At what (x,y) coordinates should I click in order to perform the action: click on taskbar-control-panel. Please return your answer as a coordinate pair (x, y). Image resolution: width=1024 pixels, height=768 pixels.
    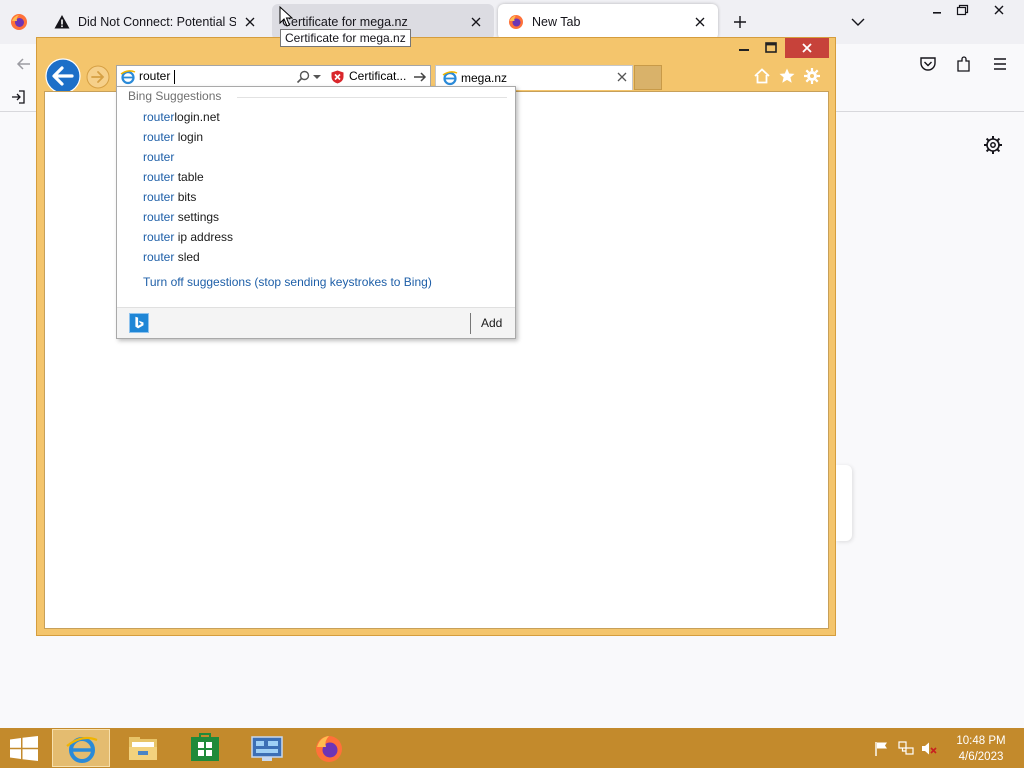
    Looking at the image, I should click on (267, 748).